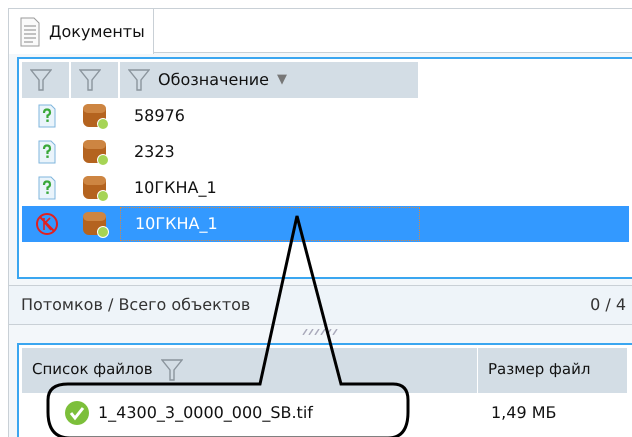 The width and height of the screenshot is (632, 437). Describe the element at coordinates (608, 305) in the screenshot. I see `object-count: 0 / 4` at that location.